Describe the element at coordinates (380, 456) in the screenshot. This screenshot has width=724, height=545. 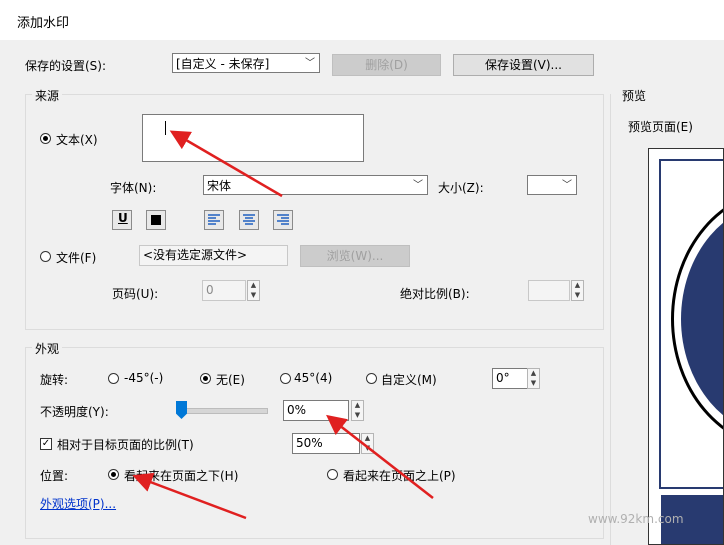
I see `arrow-to-opacity` at that location.